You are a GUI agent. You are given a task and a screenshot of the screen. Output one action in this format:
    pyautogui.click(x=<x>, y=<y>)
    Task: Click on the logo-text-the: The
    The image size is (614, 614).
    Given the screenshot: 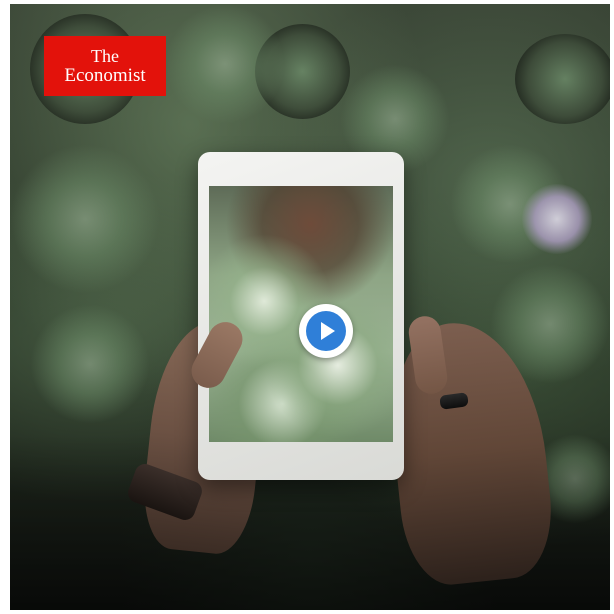 What is the action you would take?
    pyautogui.click(x=105, y=56)
    